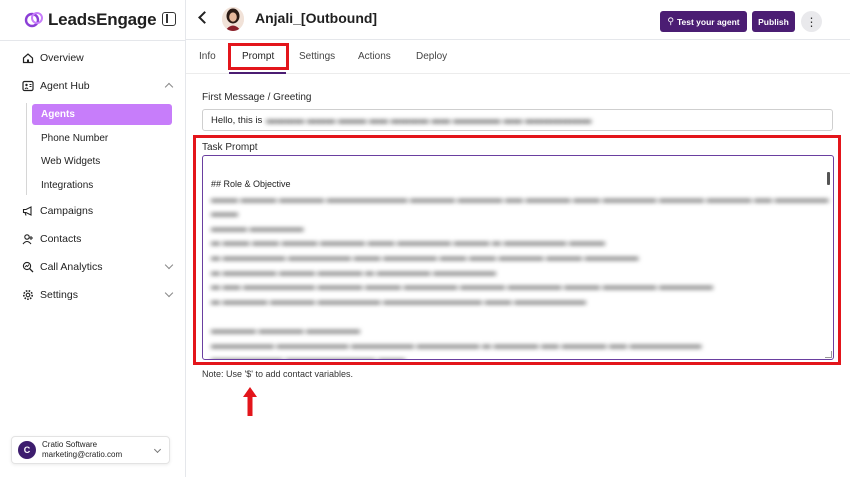 The height and width of the screenshot is (477, 850). Describe the element at coordinates (102, 138) in the screenshot. I see `sidebar-subitem-phone-number: Phone Number` at that location.